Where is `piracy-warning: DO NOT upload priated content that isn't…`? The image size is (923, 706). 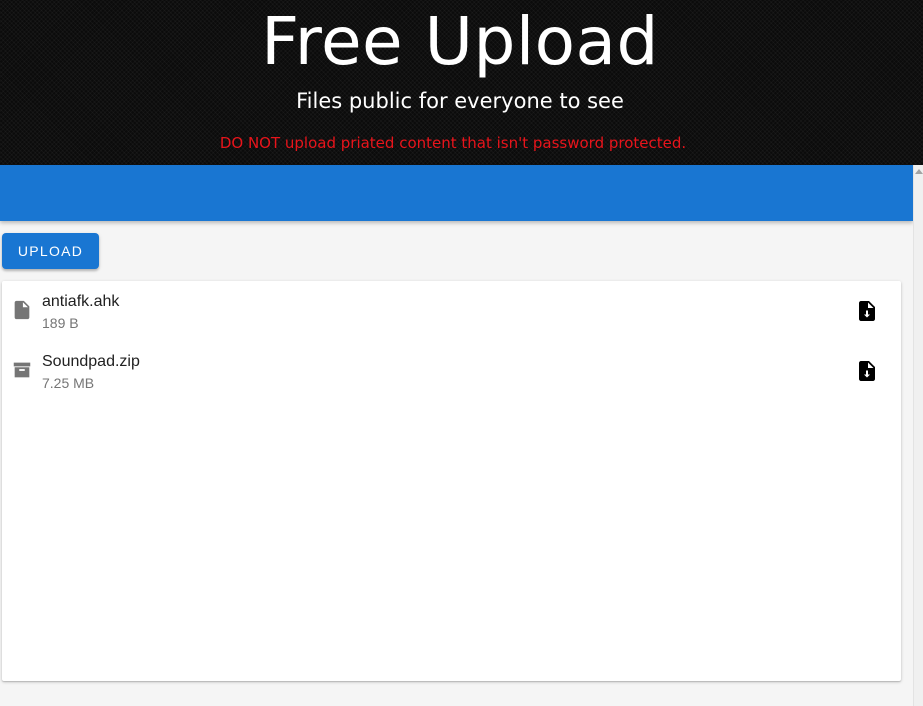 piracy-warning: DO NOT upload priated content that isn't… is located at coordinates (453, 143).